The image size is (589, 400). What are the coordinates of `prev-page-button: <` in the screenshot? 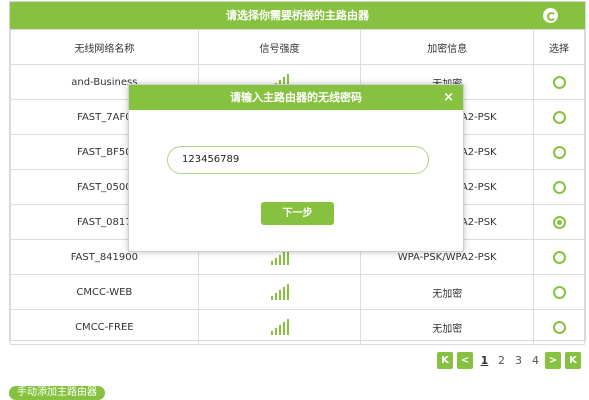 It's located at (465, 360).